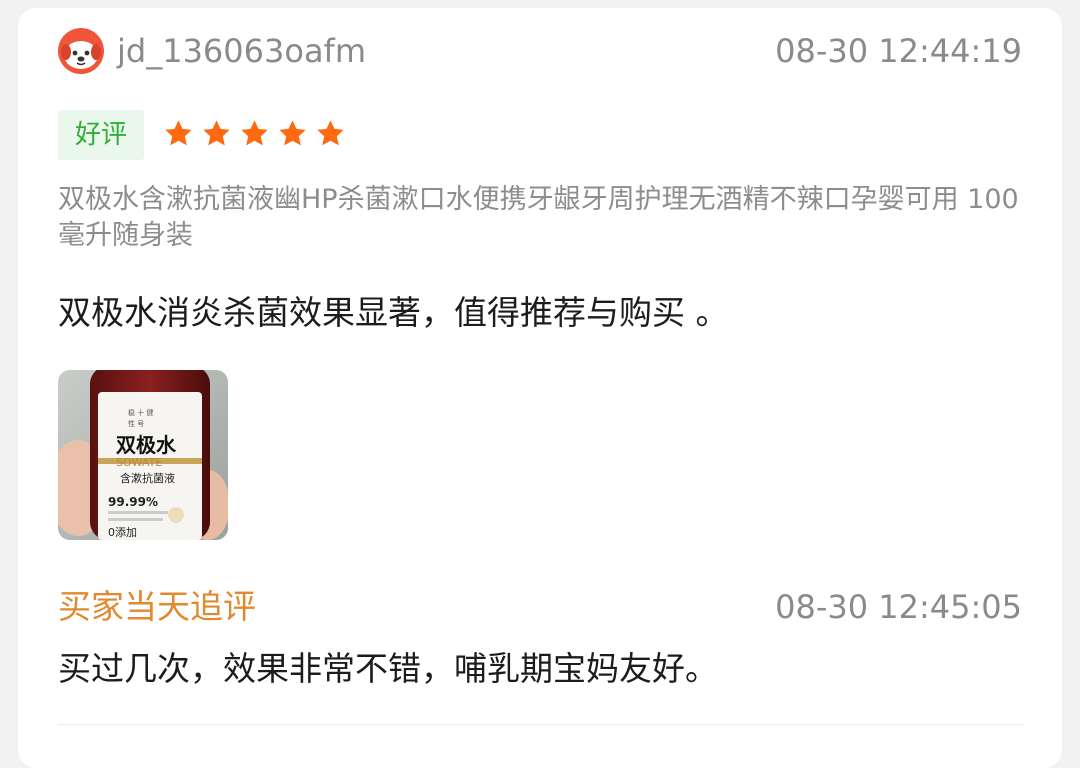 The width and height of the screenshot is (1080, 768). What do you see at coordinates (898, 51) in the screenshot?
I see `review-timestamp: 08-30 12:44:19` at bounding box center [898, 51].